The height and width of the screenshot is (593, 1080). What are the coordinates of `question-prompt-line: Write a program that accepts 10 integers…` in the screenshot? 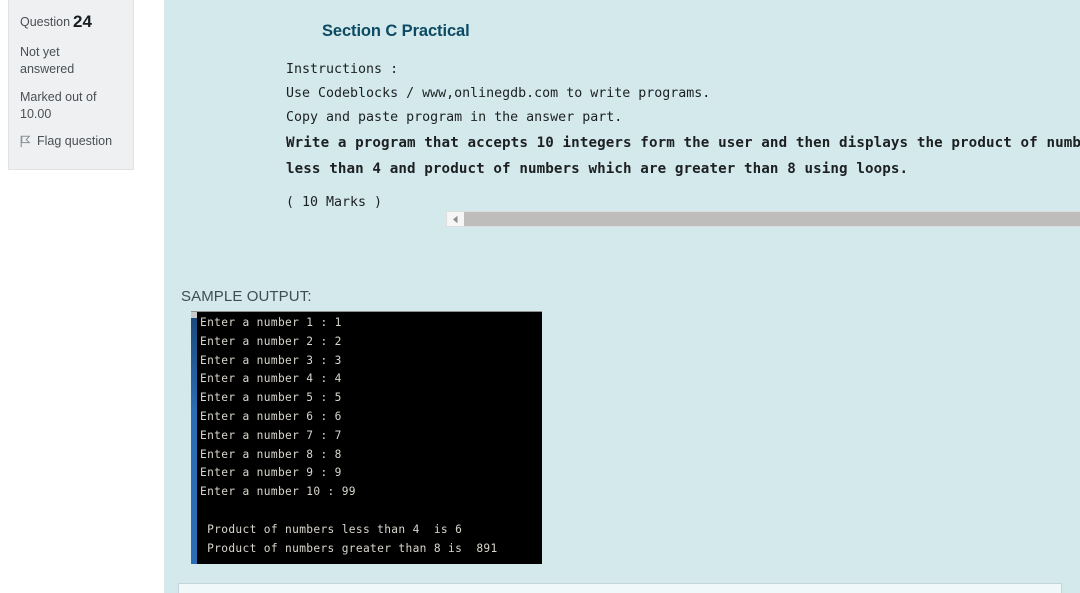 It's located at (683, 143).